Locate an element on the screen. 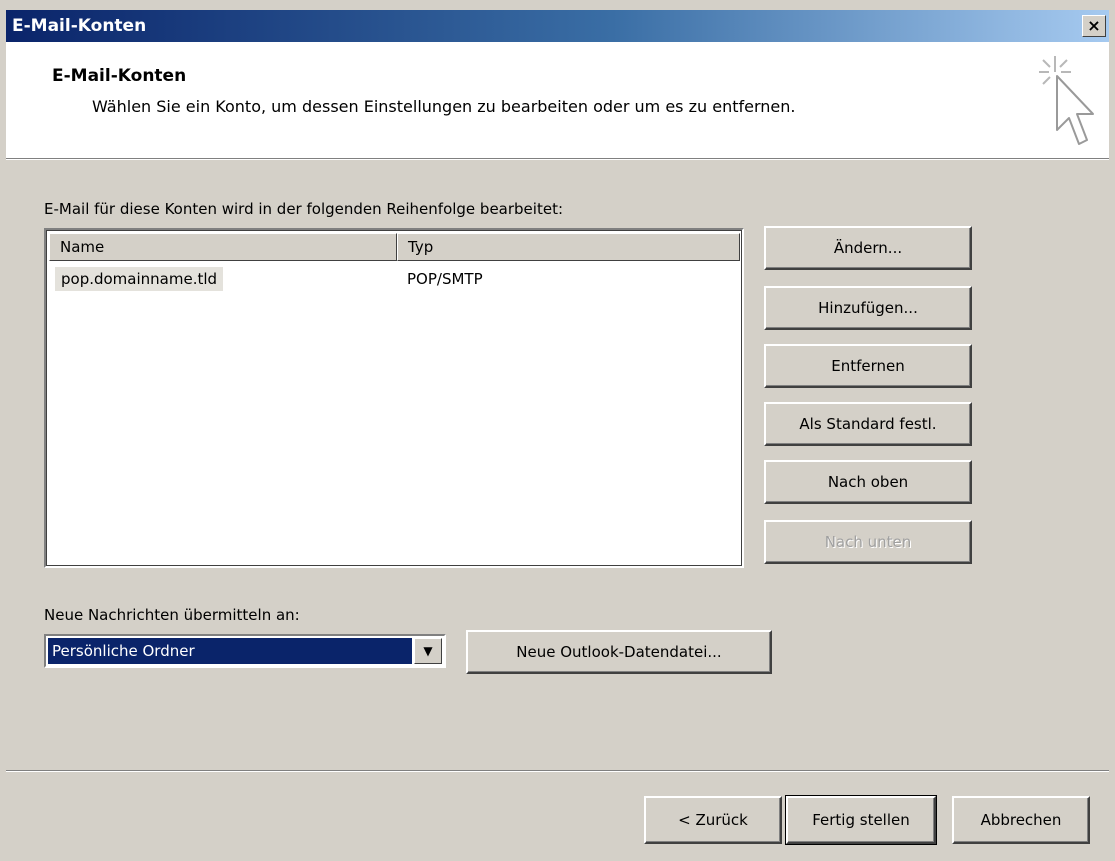 This screenshot has height=861, width=1115. move-up-button: Nach oben is located at coordinates (868, 482).